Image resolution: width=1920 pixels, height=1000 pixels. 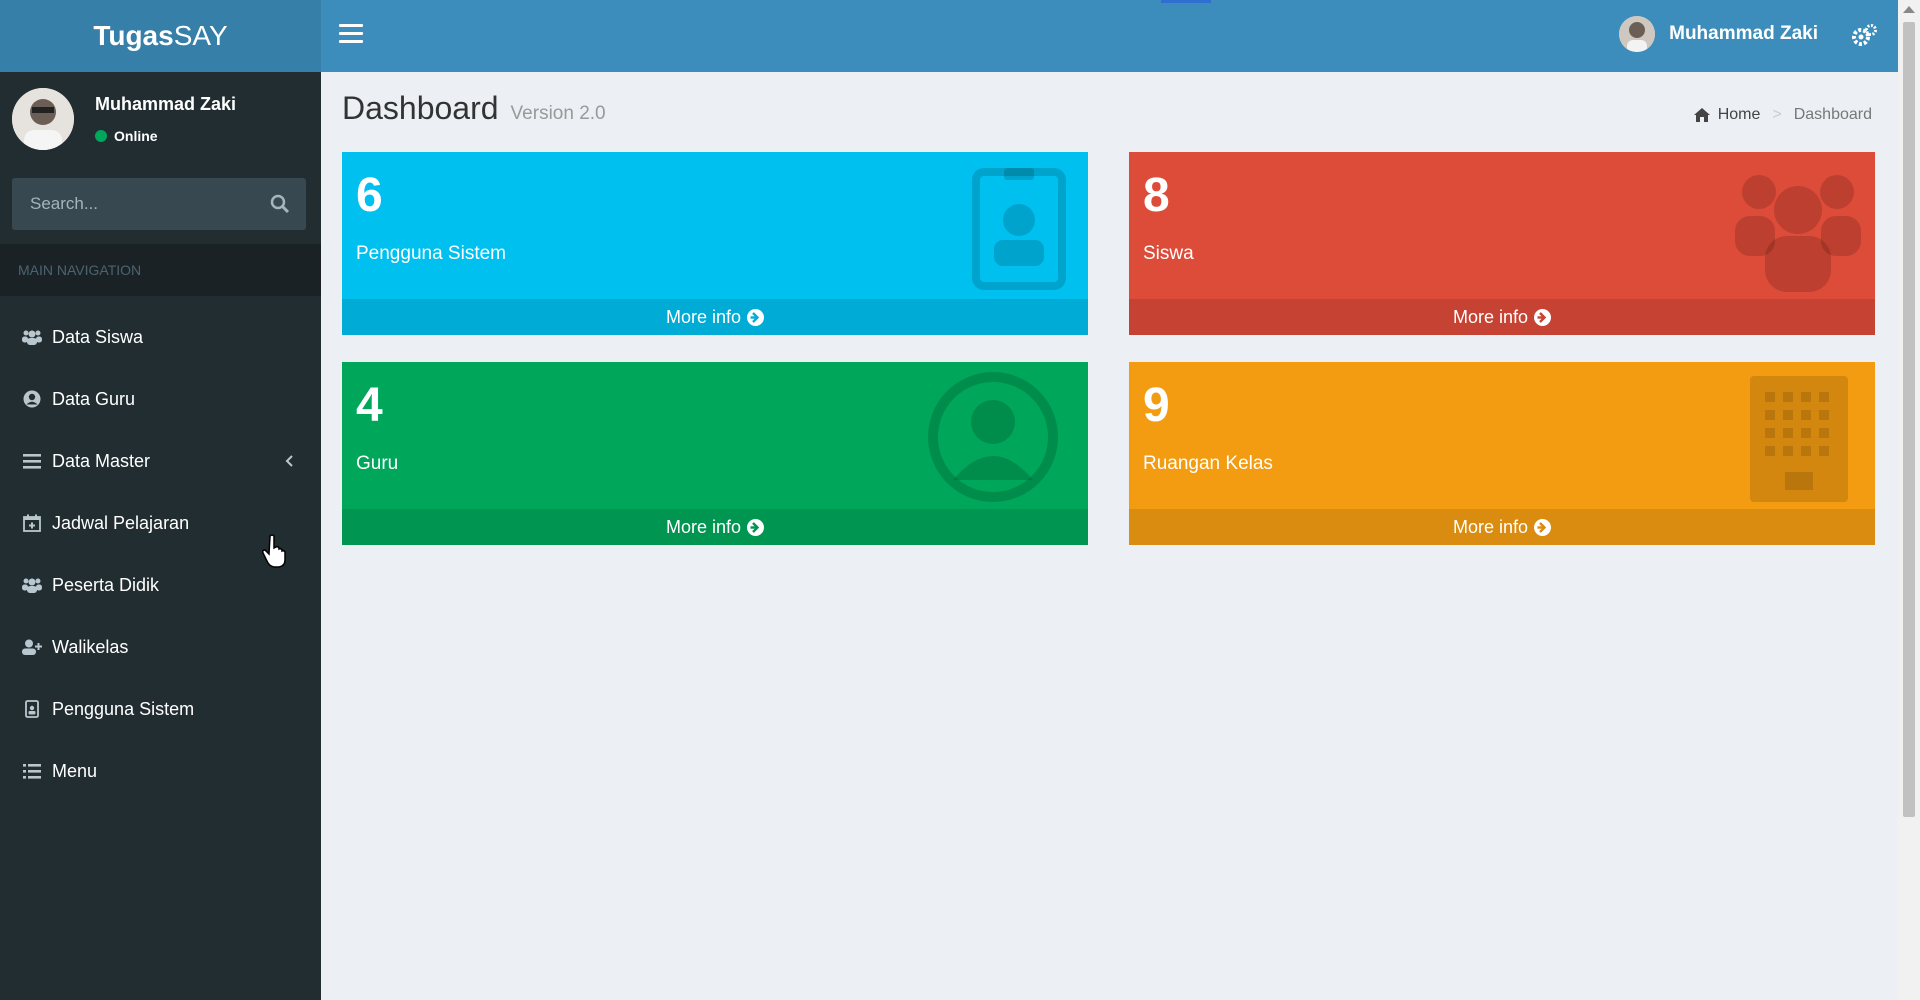 What do you see at coordinates (32, 523) in the screenshot?
I see `calendar-plus-icon` at bounding box center [32, 523].